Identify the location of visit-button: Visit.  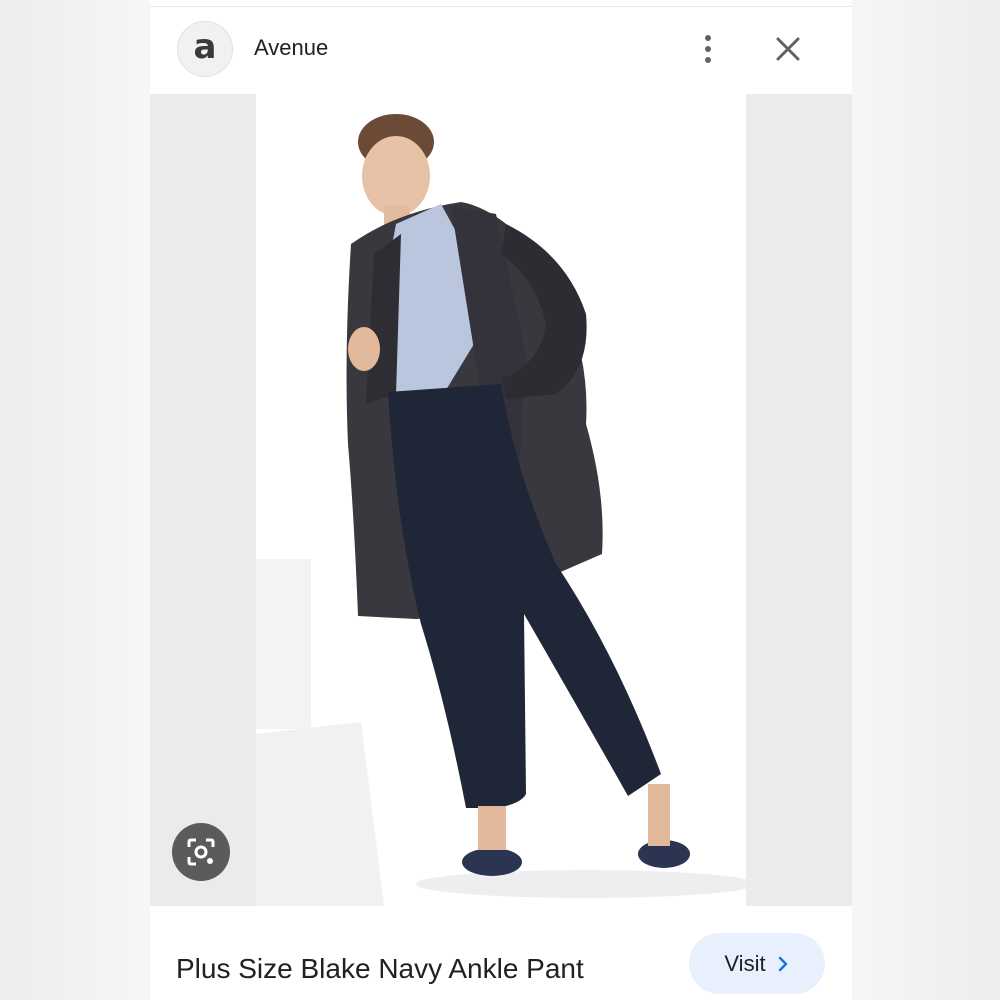
(757, 963).